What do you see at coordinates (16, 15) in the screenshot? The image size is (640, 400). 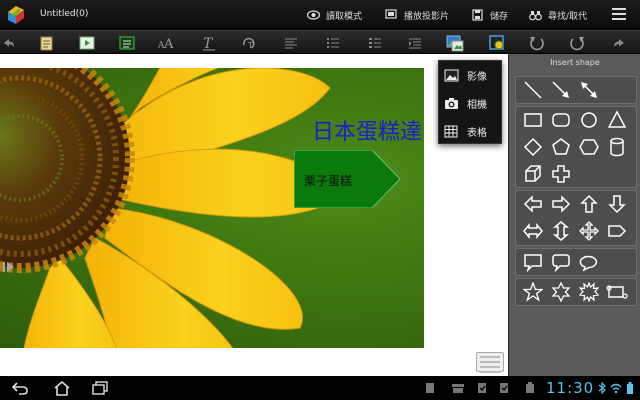 I see `app-logo-icon` at bounding box center [16, 15].